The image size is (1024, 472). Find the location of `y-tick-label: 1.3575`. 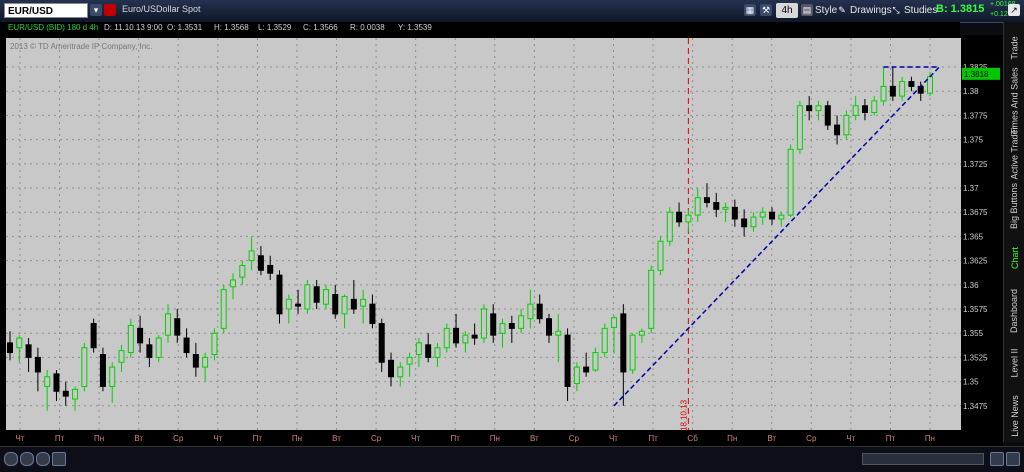

y-tick-label: 1.3575 is located at coordinates (975, 309).